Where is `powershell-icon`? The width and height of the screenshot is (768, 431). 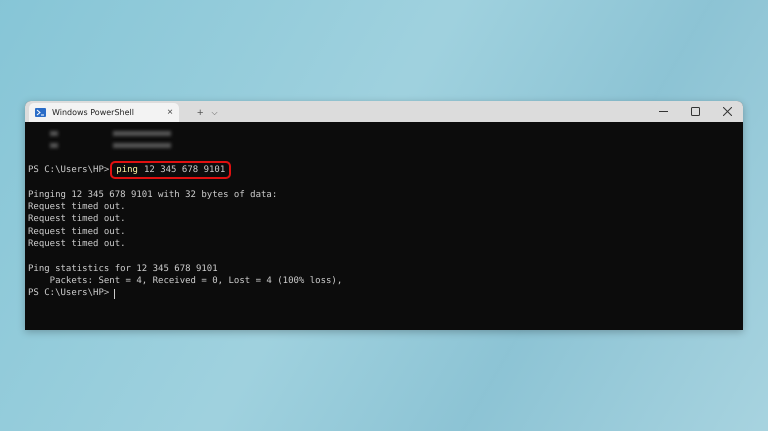
powershell-icon is located at coordinates (40, 112).